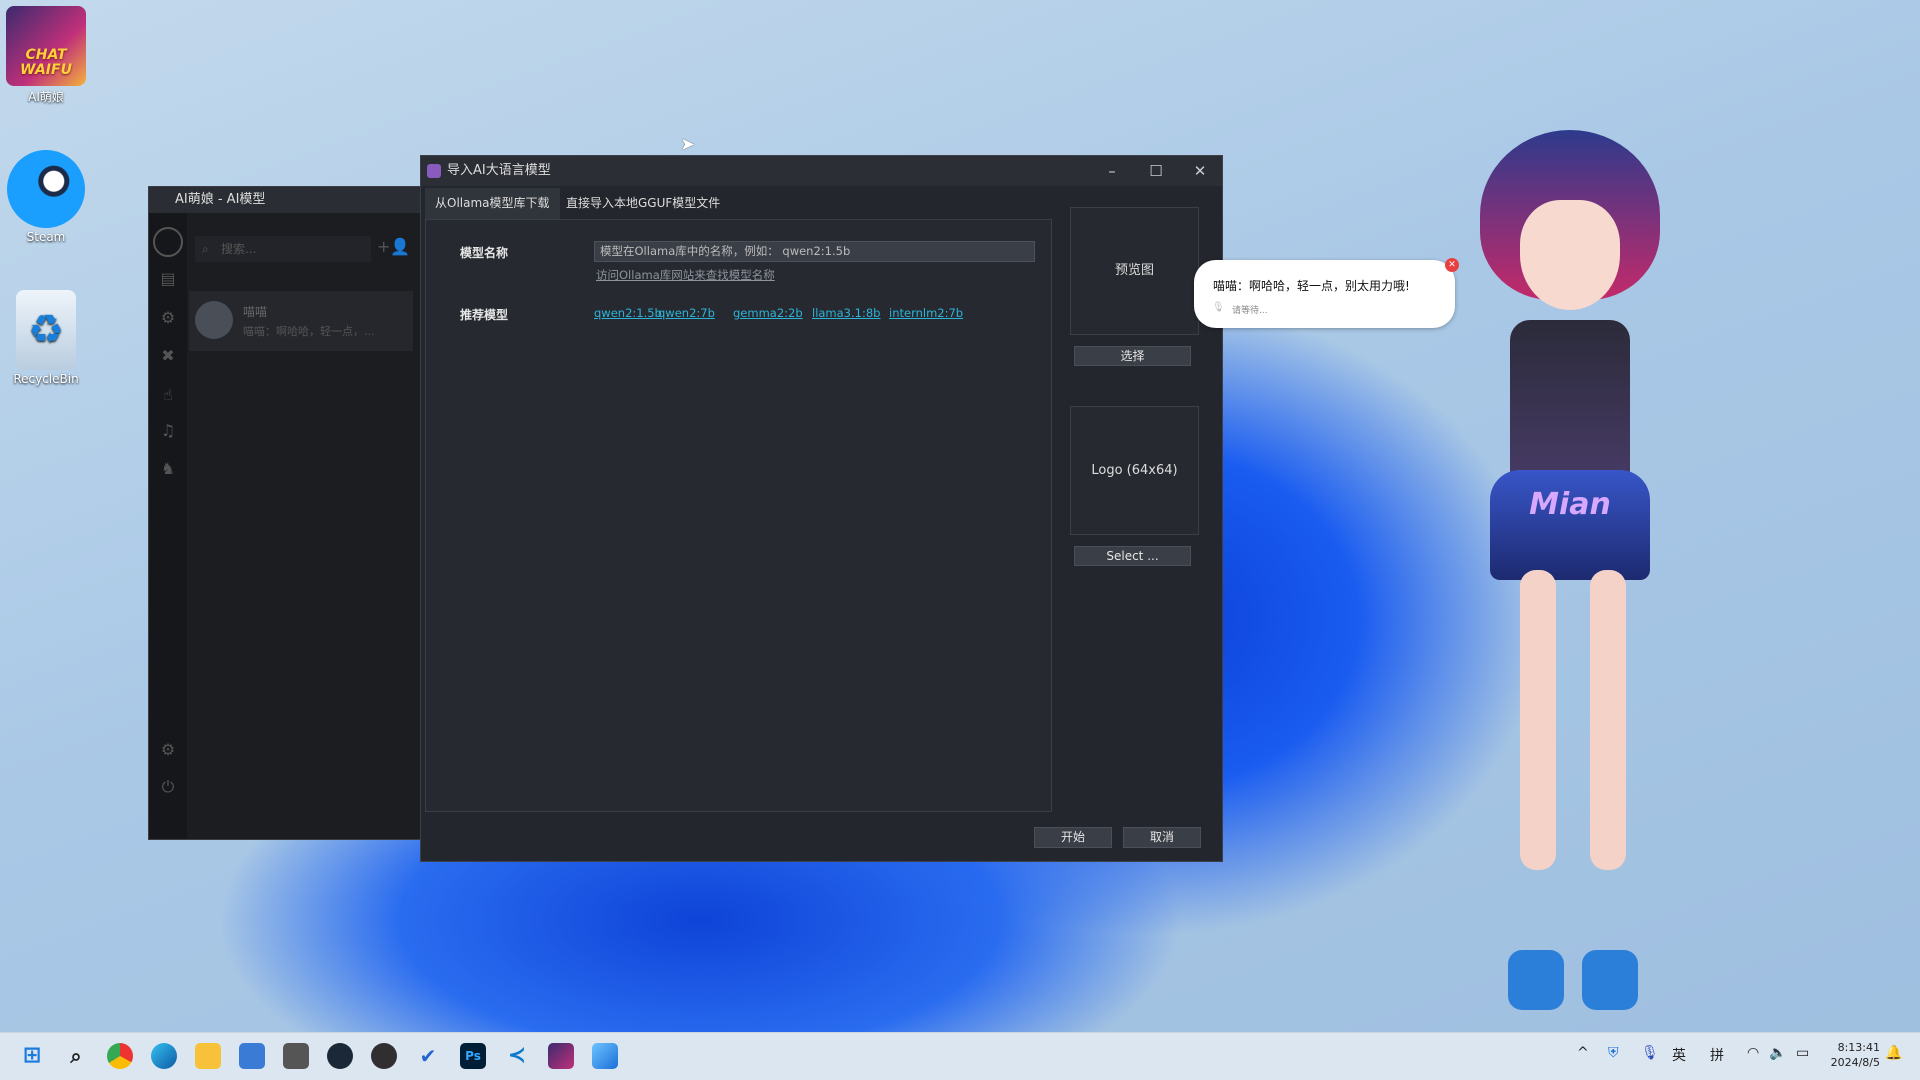 The width and height of the screenshot is (1920, 1080). I want to click on recommended-model-link: gemma2:2b, so click(768, 313).